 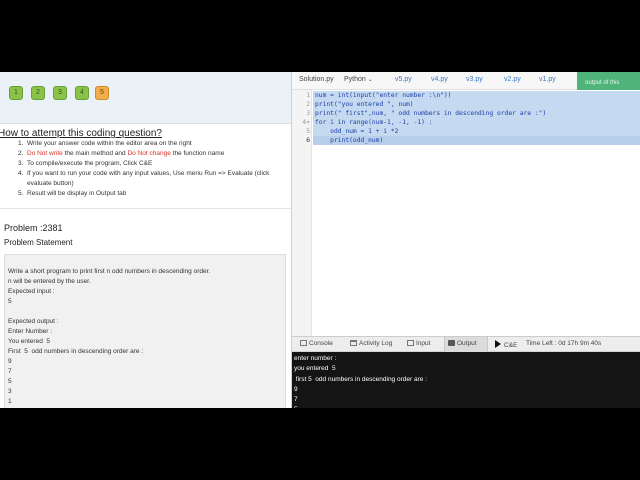 What do you see at coordinates (364, 104) in the screenshot?
I see `code-line: print("you entered ", num)` at bounding box center [364, 104].